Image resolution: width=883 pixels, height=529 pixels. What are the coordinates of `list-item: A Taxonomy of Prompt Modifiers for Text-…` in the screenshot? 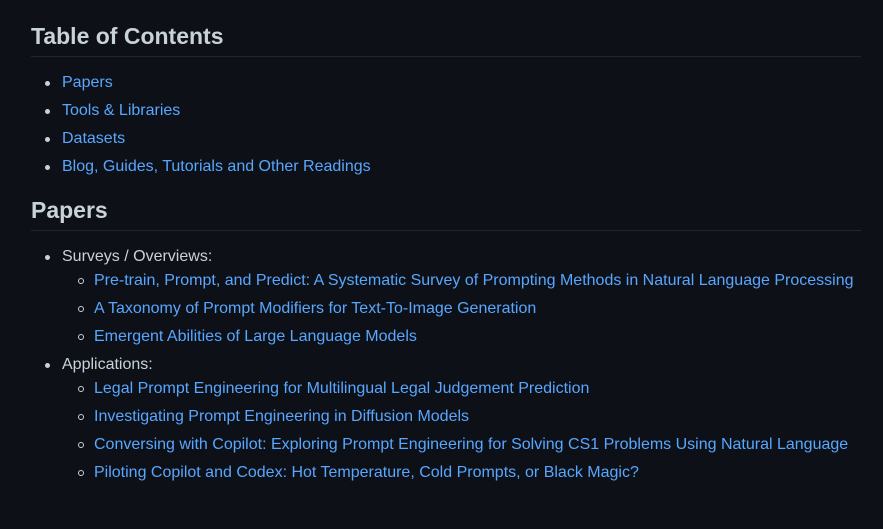 It's located at (461, 309).